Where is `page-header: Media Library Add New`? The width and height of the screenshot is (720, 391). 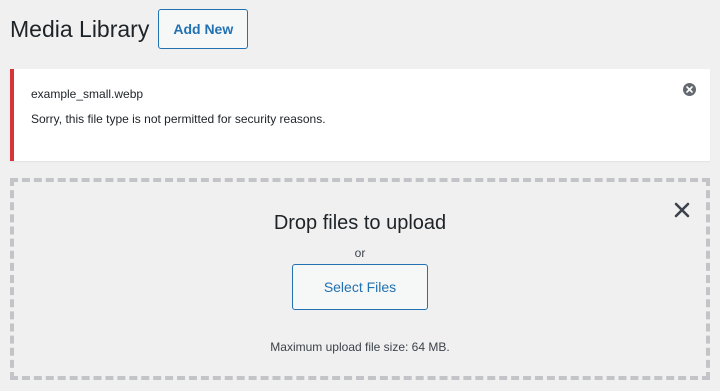
page-header: Media Library Add New is located at coordinates (129, 29).